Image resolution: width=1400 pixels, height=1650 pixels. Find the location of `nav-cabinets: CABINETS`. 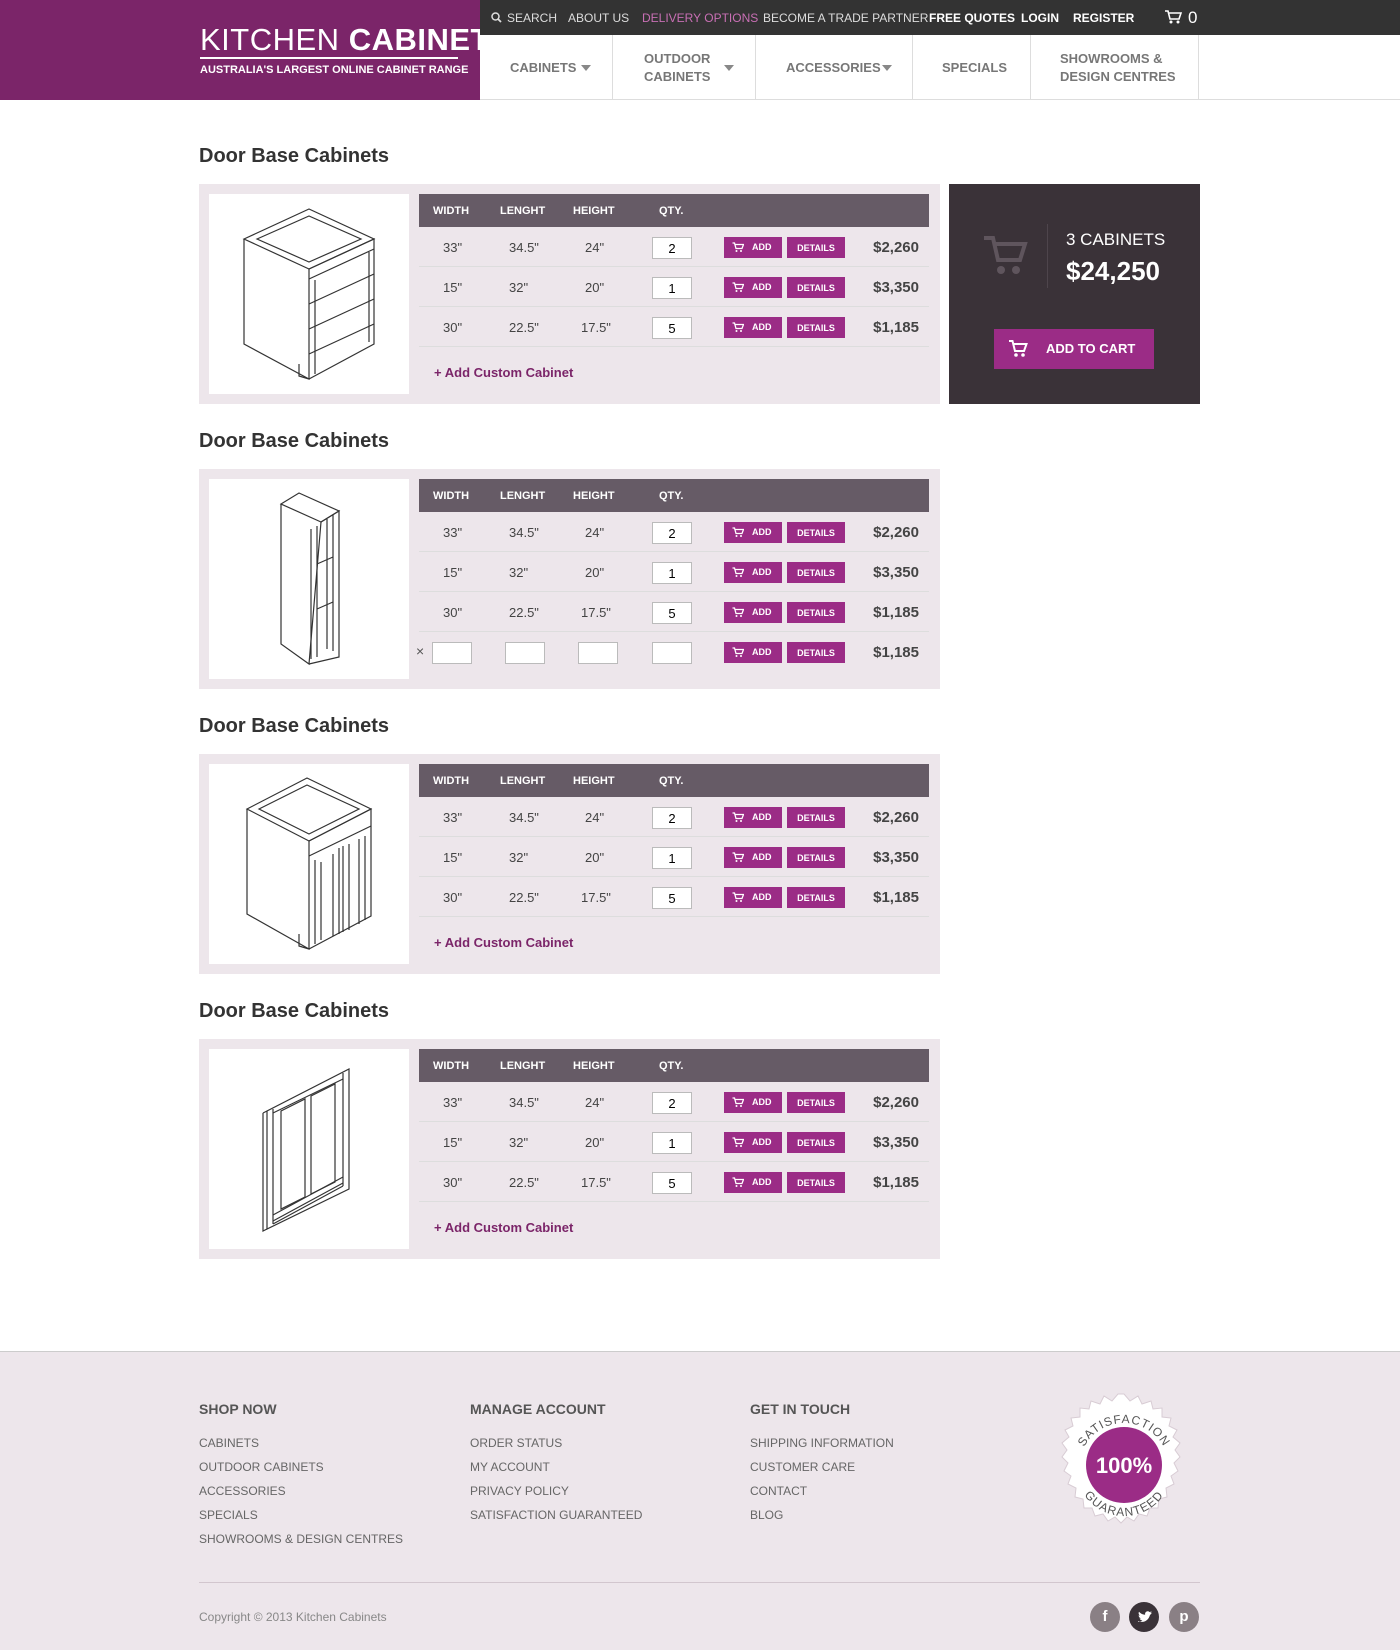

nav-cabinets: CABINETS is located at coordinates (546, 67).